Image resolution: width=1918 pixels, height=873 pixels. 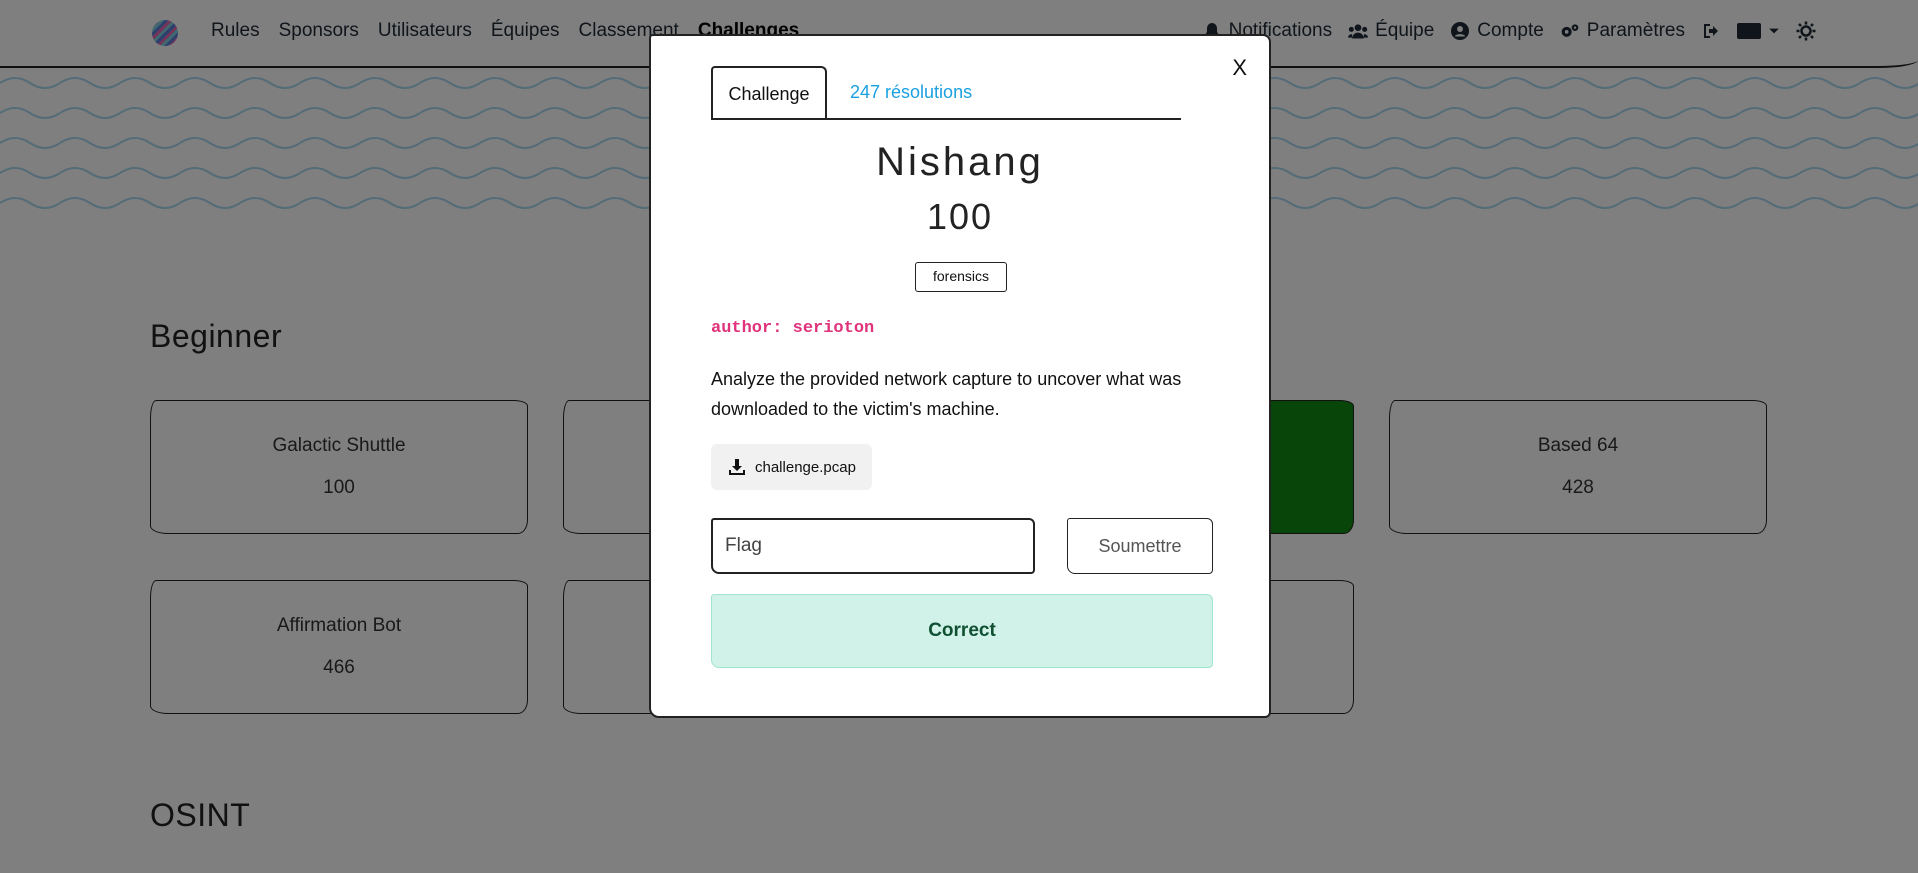 What do you see at coordinates (737, 467) in the screenshot?
I see `download-icon` at bounding box center [737, 467].